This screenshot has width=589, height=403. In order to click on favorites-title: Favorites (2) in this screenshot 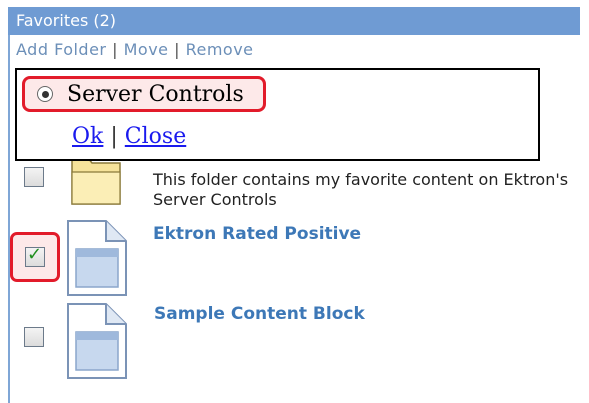, I will do `click(66, 20)`.